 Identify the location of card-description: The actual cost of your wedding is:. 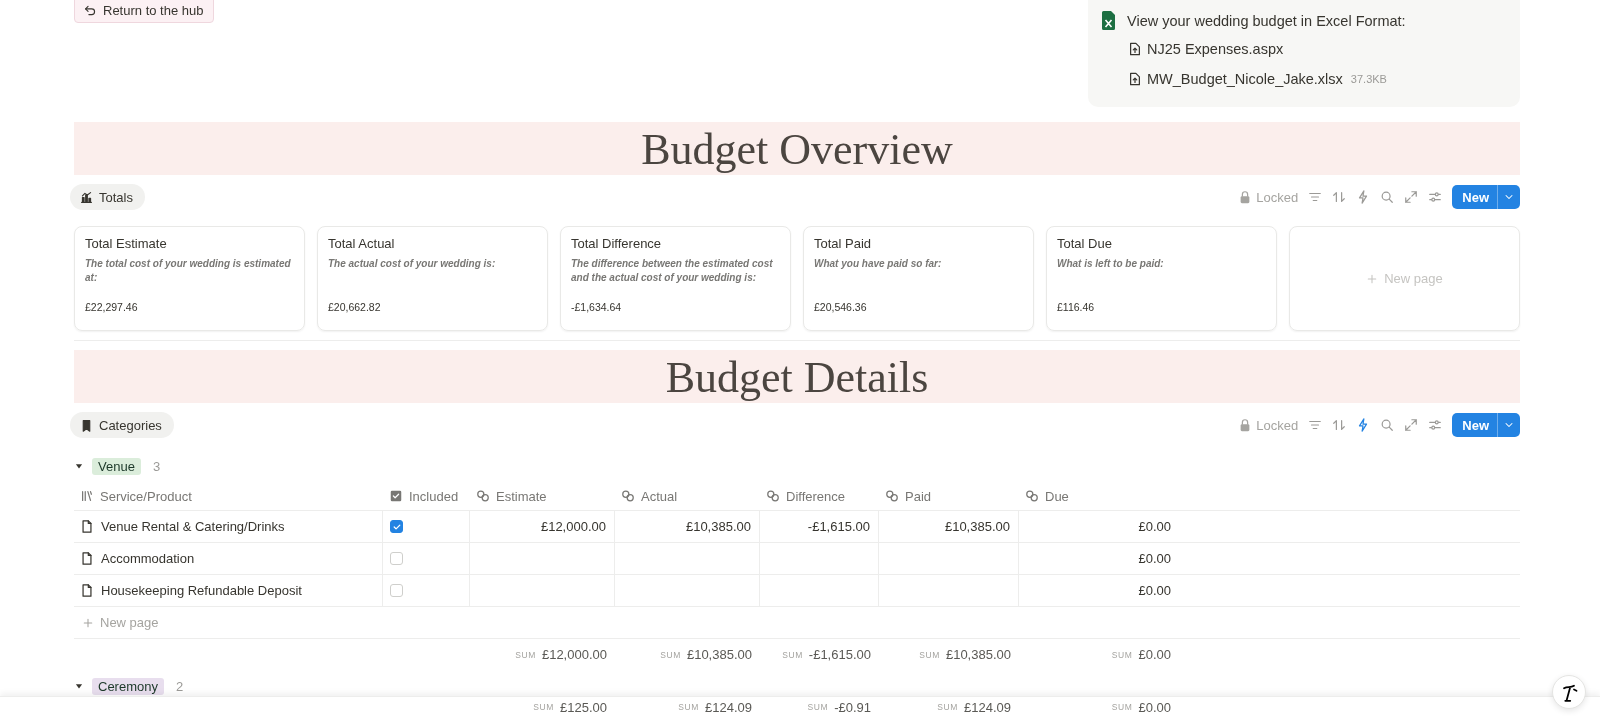
(412, 264).